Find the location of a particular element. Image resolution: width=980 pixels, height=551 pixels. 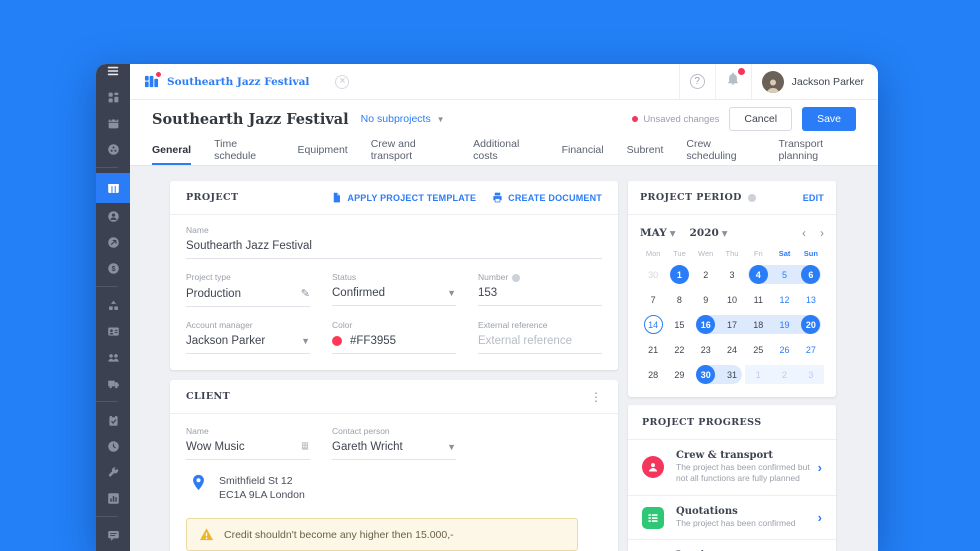

sidebar-item-contacts is located at coordinates (113, 331).